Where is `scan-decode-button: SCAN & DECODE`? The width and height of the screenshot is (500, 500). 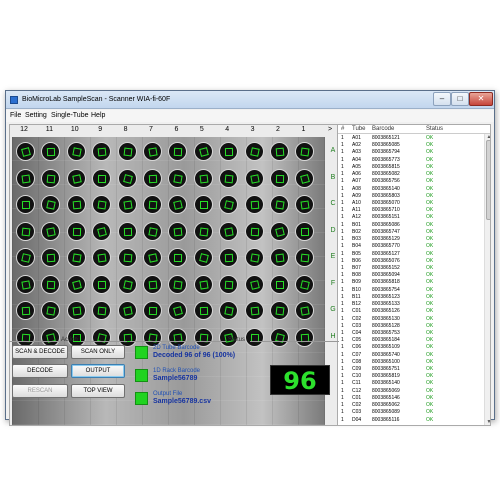 scan-decode-button: SCAN & DECODE is located at coordinates (40, 352).